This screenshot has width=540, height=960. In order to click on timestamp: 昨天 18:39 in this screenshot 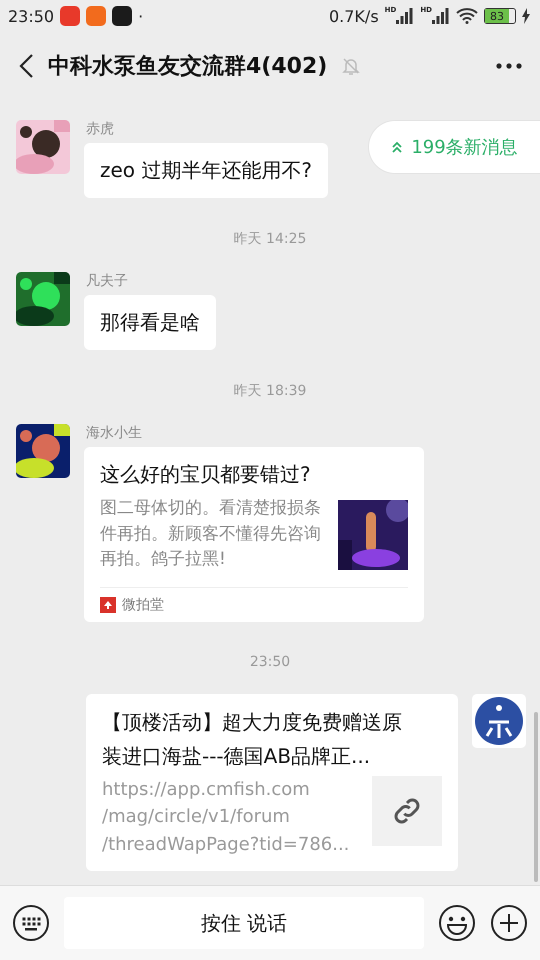, I will do `click(270, 391)`.